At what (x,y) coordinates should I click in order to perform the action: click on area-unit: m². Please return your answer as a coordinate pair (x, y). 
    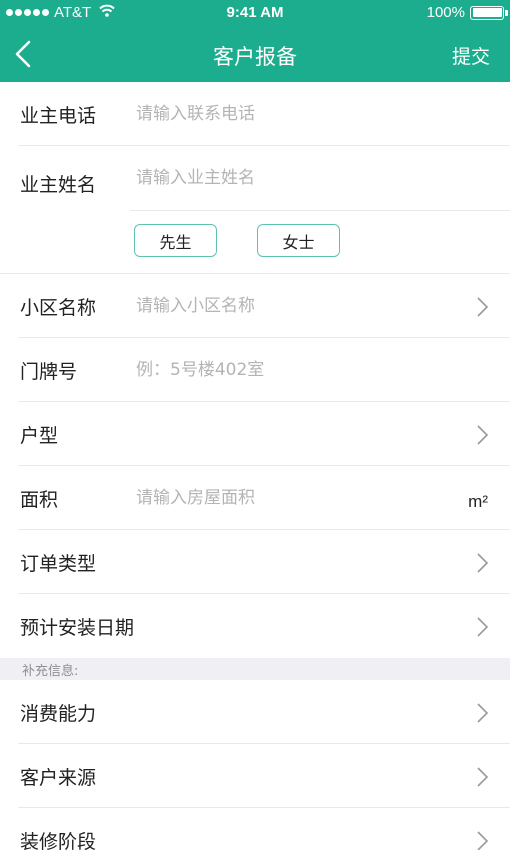
    Looking at the image, I should click on (478, 501).